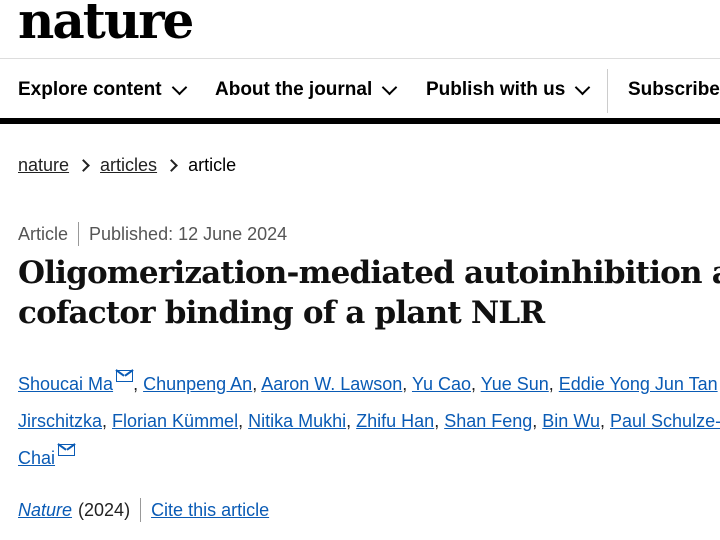 The image size is (720, 540). Describe the element at coordinates (331, 384) in the screenshot. I see `author-link: Aaron W. Lawson` at that location.